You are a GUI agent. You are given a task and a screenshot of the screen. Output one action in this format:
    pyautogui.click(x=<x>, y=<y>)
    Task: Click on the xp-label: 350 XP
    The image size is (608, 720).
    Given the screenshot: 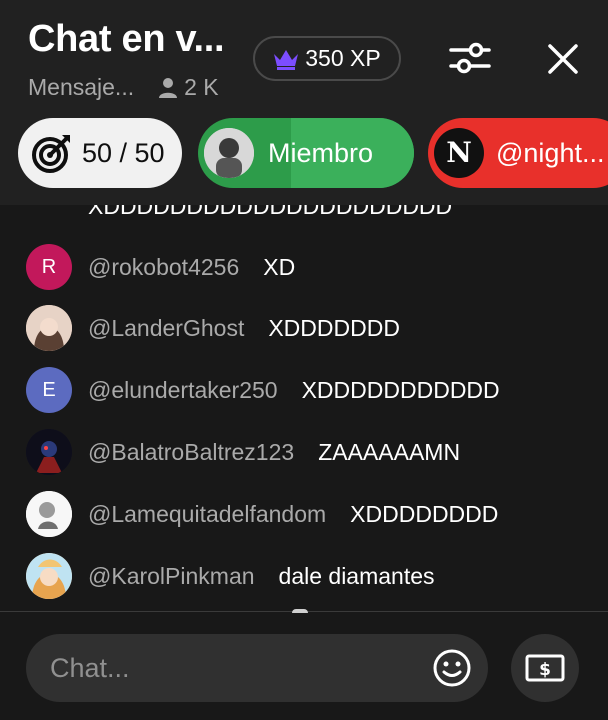 What is the action you would take?
    pyautogui.click(x=343, y=58)
    